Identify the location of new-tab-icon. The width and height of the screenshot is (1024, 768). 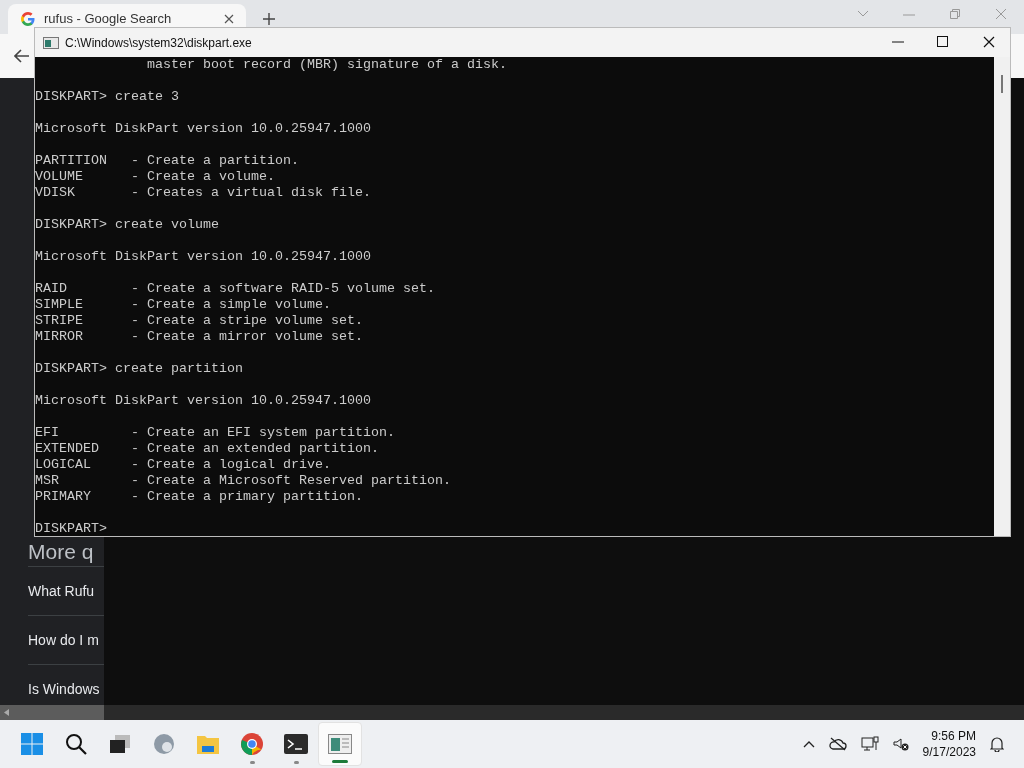
(269, 19).